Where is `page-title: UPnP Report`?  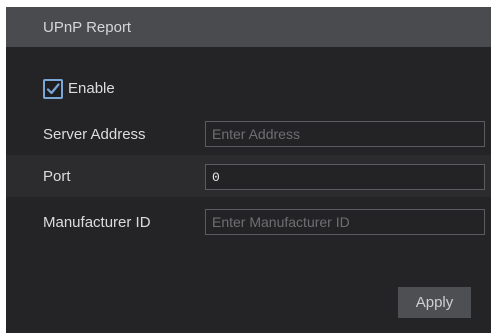
page-title: UPnP Report is located at coordinates (87, 27).